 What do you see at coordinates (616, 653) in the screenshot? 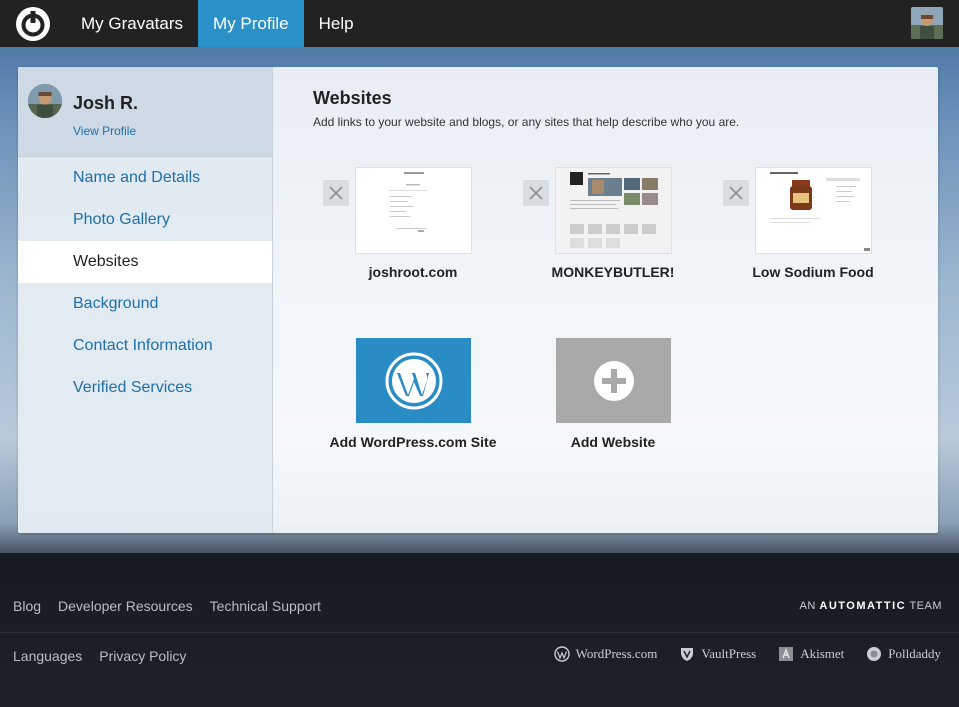
I see `brand-wordpress-label: WordPress.com` at bounding box center [616, 653].